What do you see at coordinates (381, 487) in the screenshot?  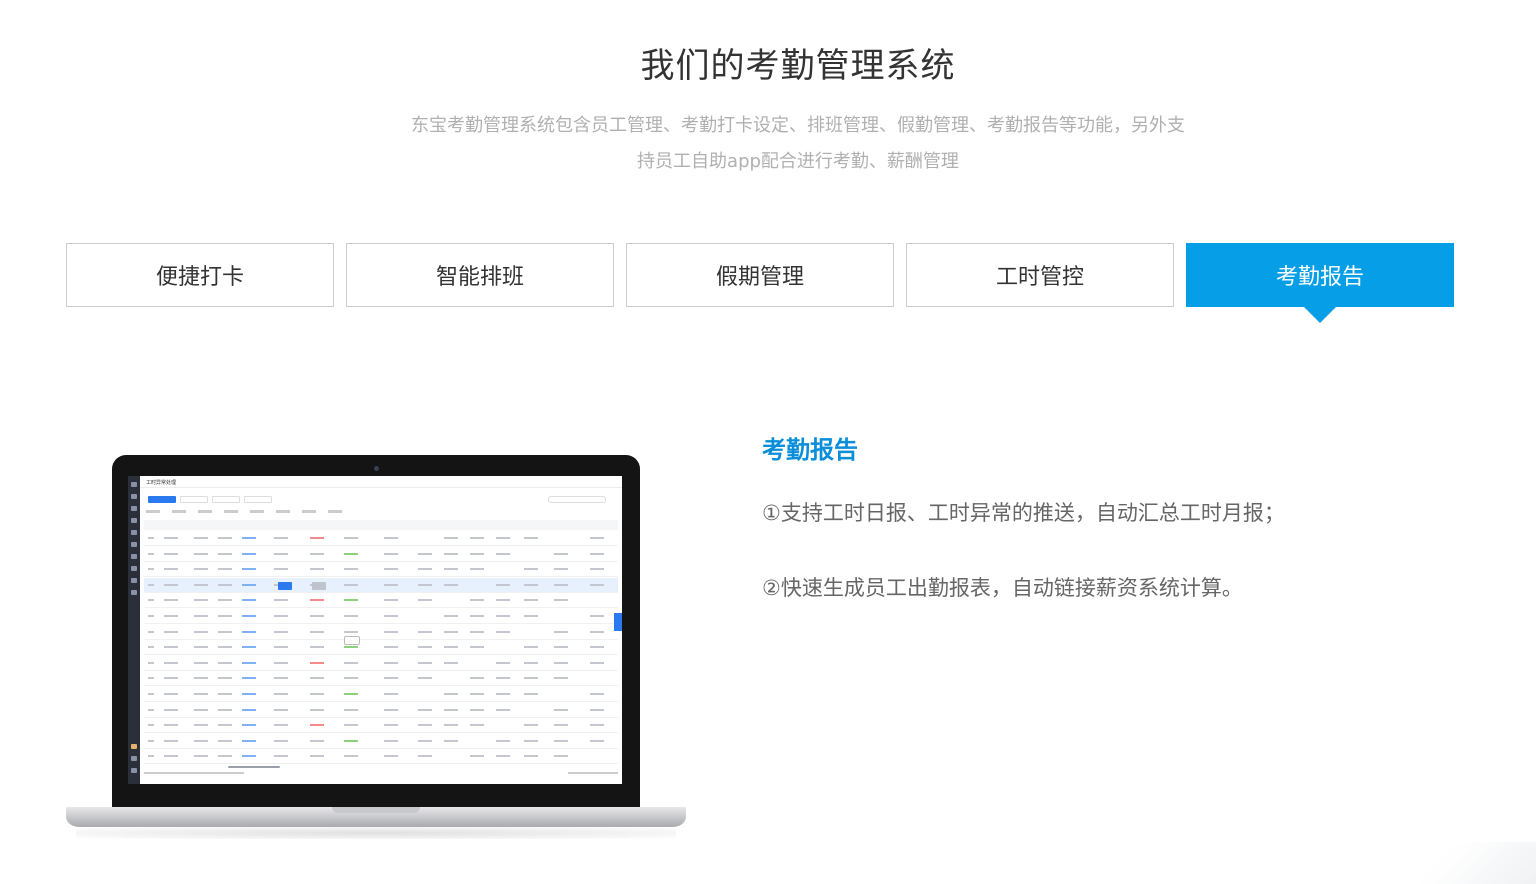 I see `app-divider` at bounding box center [381, 487].